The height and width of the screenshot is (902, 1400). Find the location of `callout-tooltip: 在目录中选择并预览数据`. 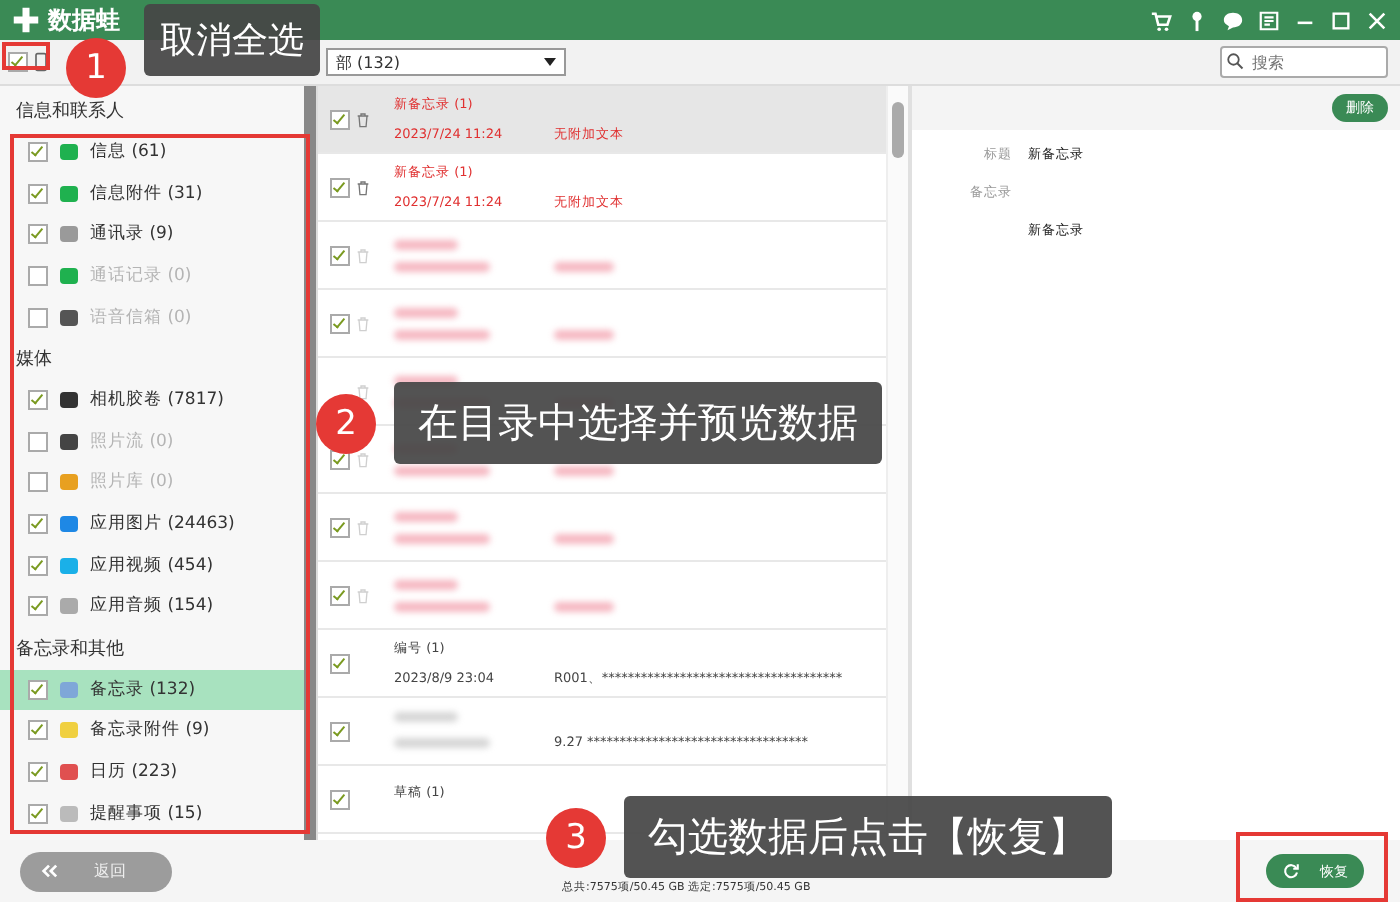

callout-tooltip: 在目录中选择并预览数据 is located at coordinates (638, 423).